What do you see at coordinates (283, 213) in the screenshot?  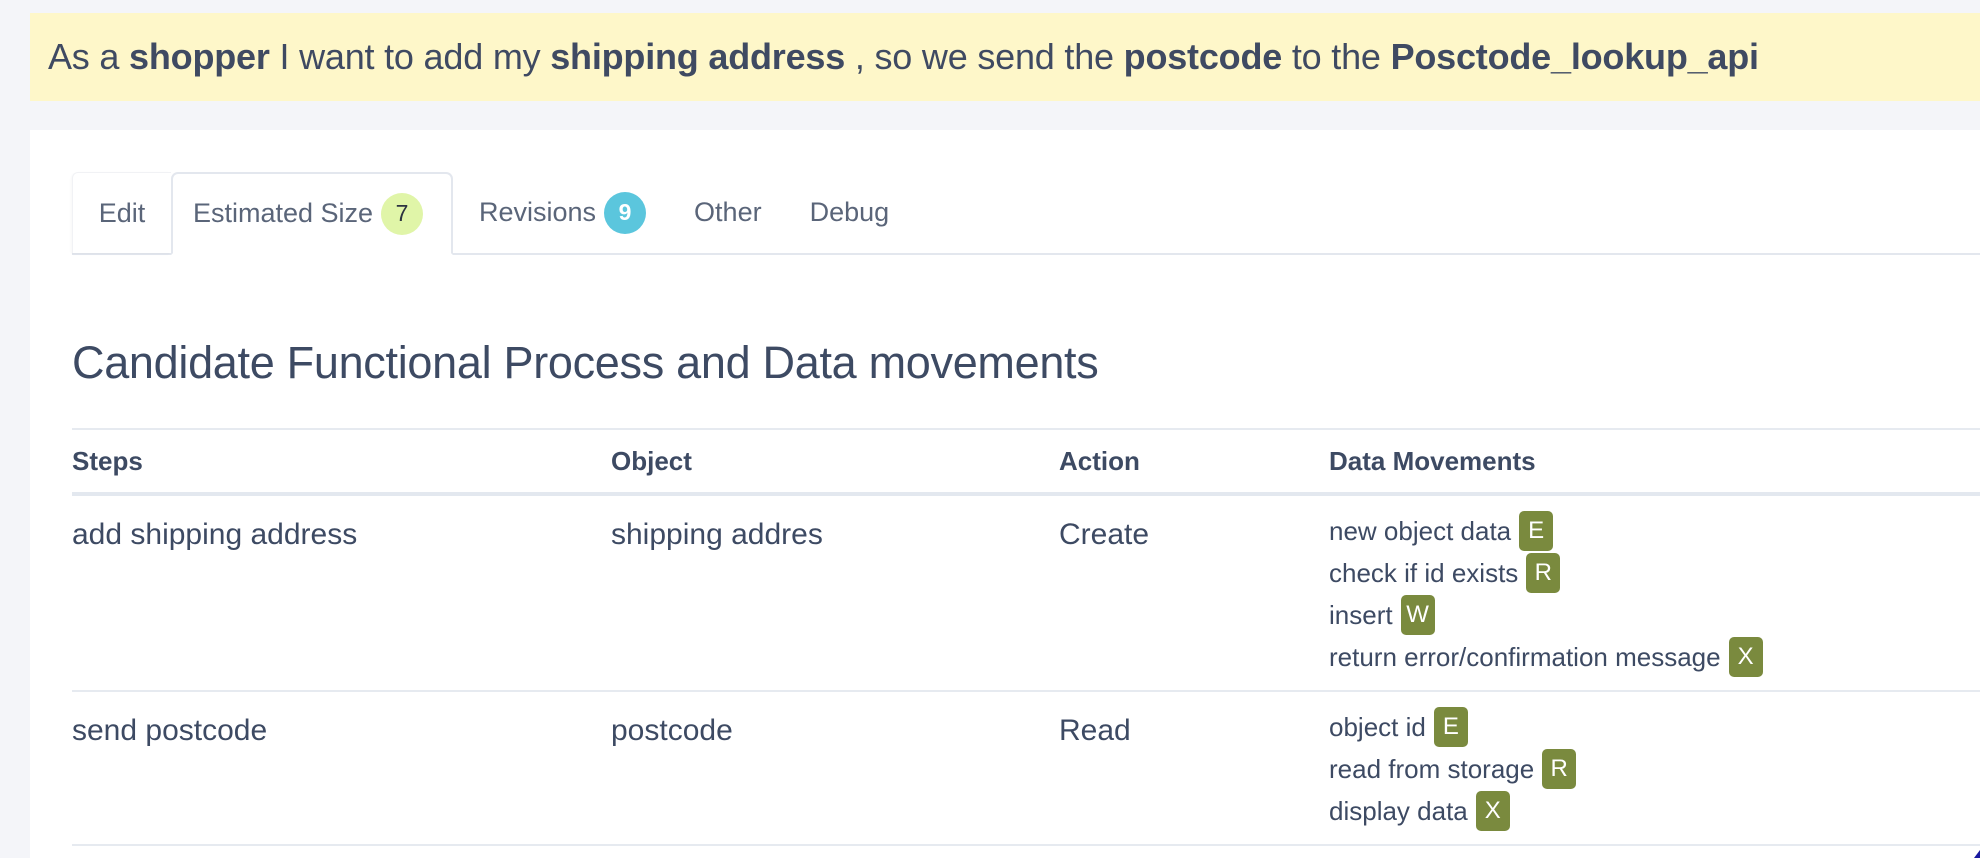 I see `tab-label: Estimated Size` at bounding box center [283, 213].